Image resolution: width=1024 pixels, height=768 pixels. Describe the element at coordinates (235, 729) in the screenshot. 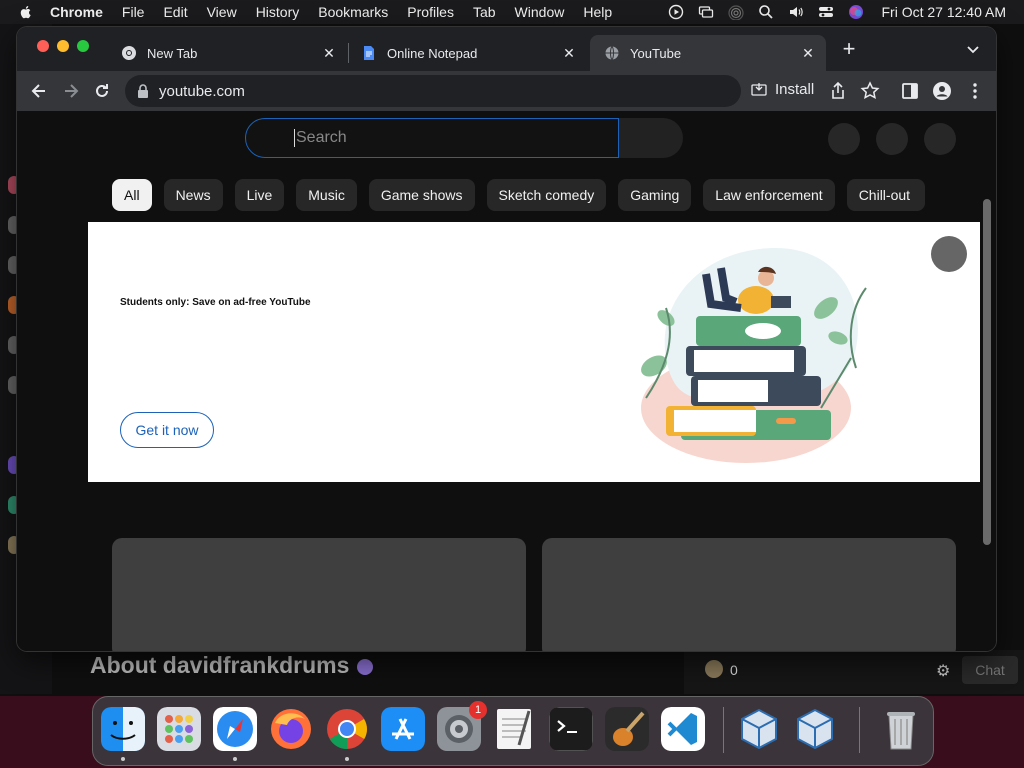

I see `safari-icon` at that location.